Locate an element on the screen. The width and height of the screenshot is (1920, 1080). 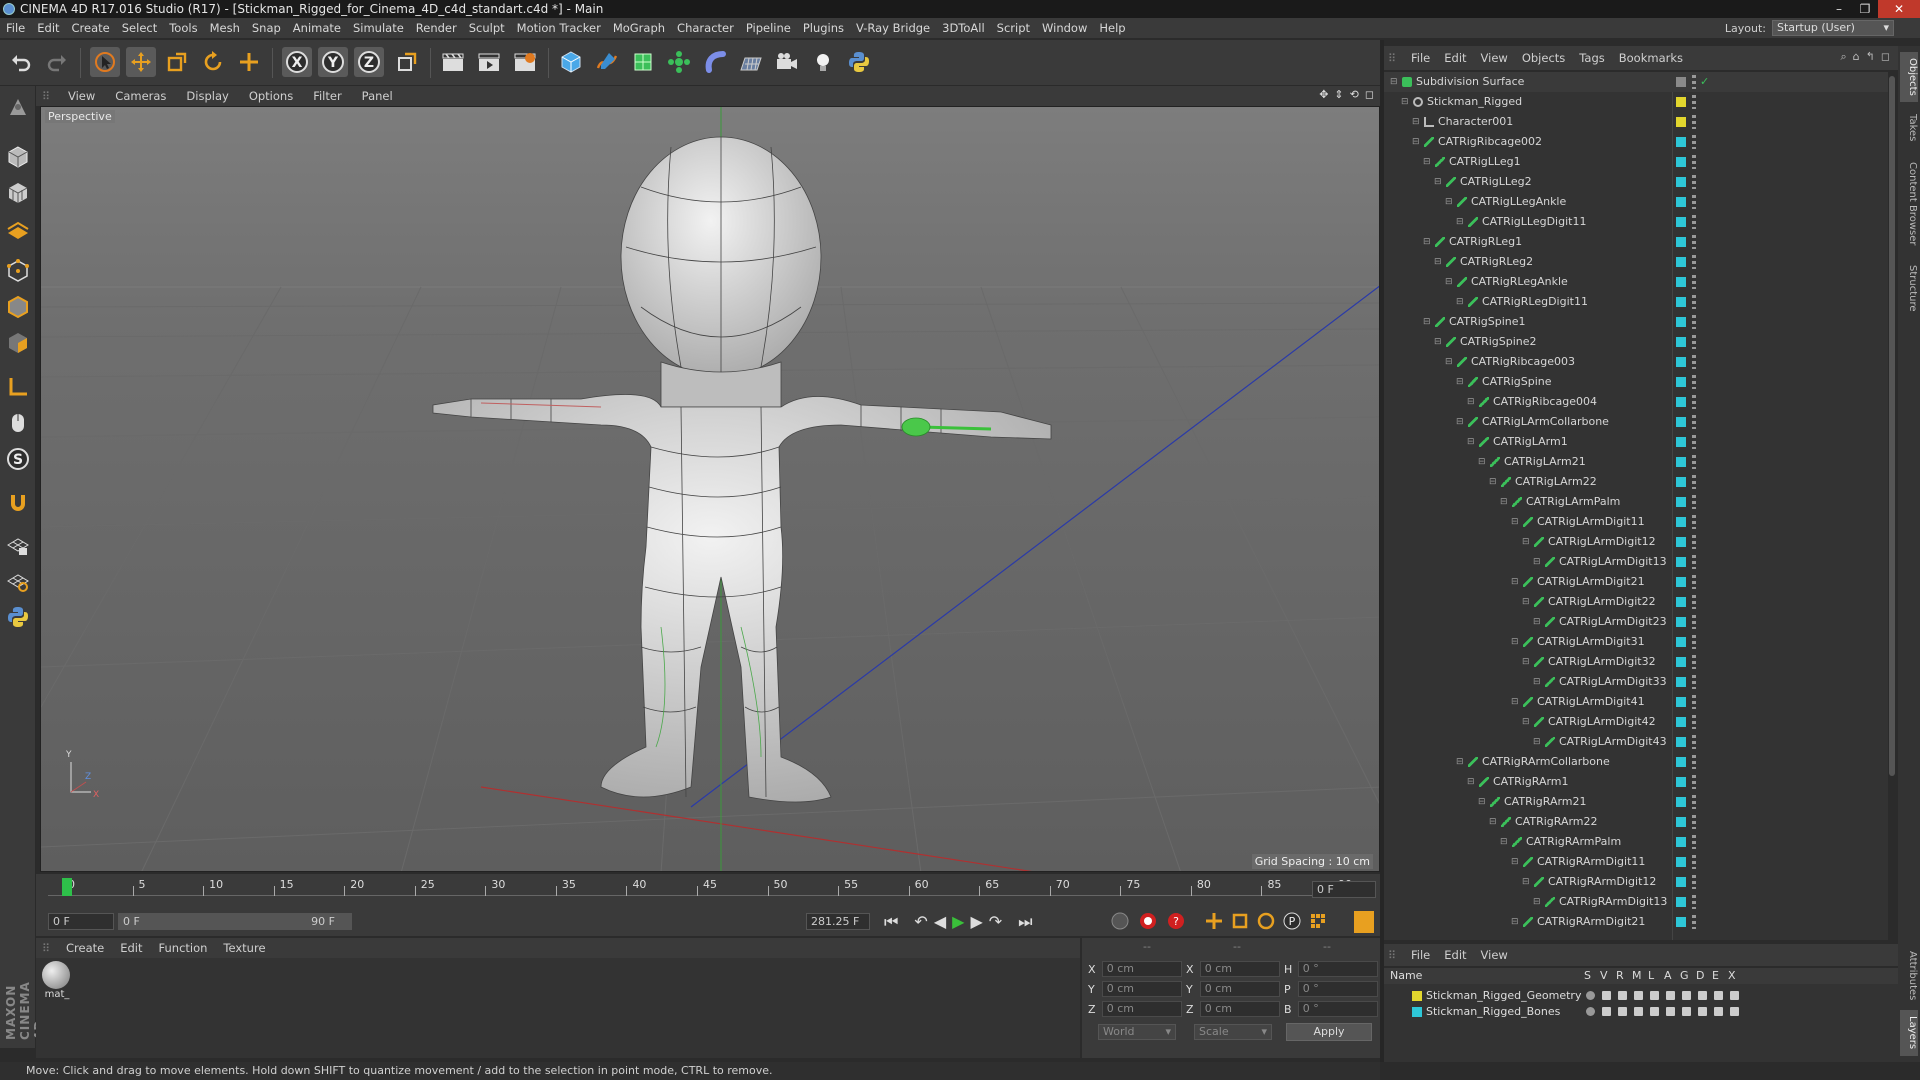
layer-column-x: X is located at coordinates (1732, 975).